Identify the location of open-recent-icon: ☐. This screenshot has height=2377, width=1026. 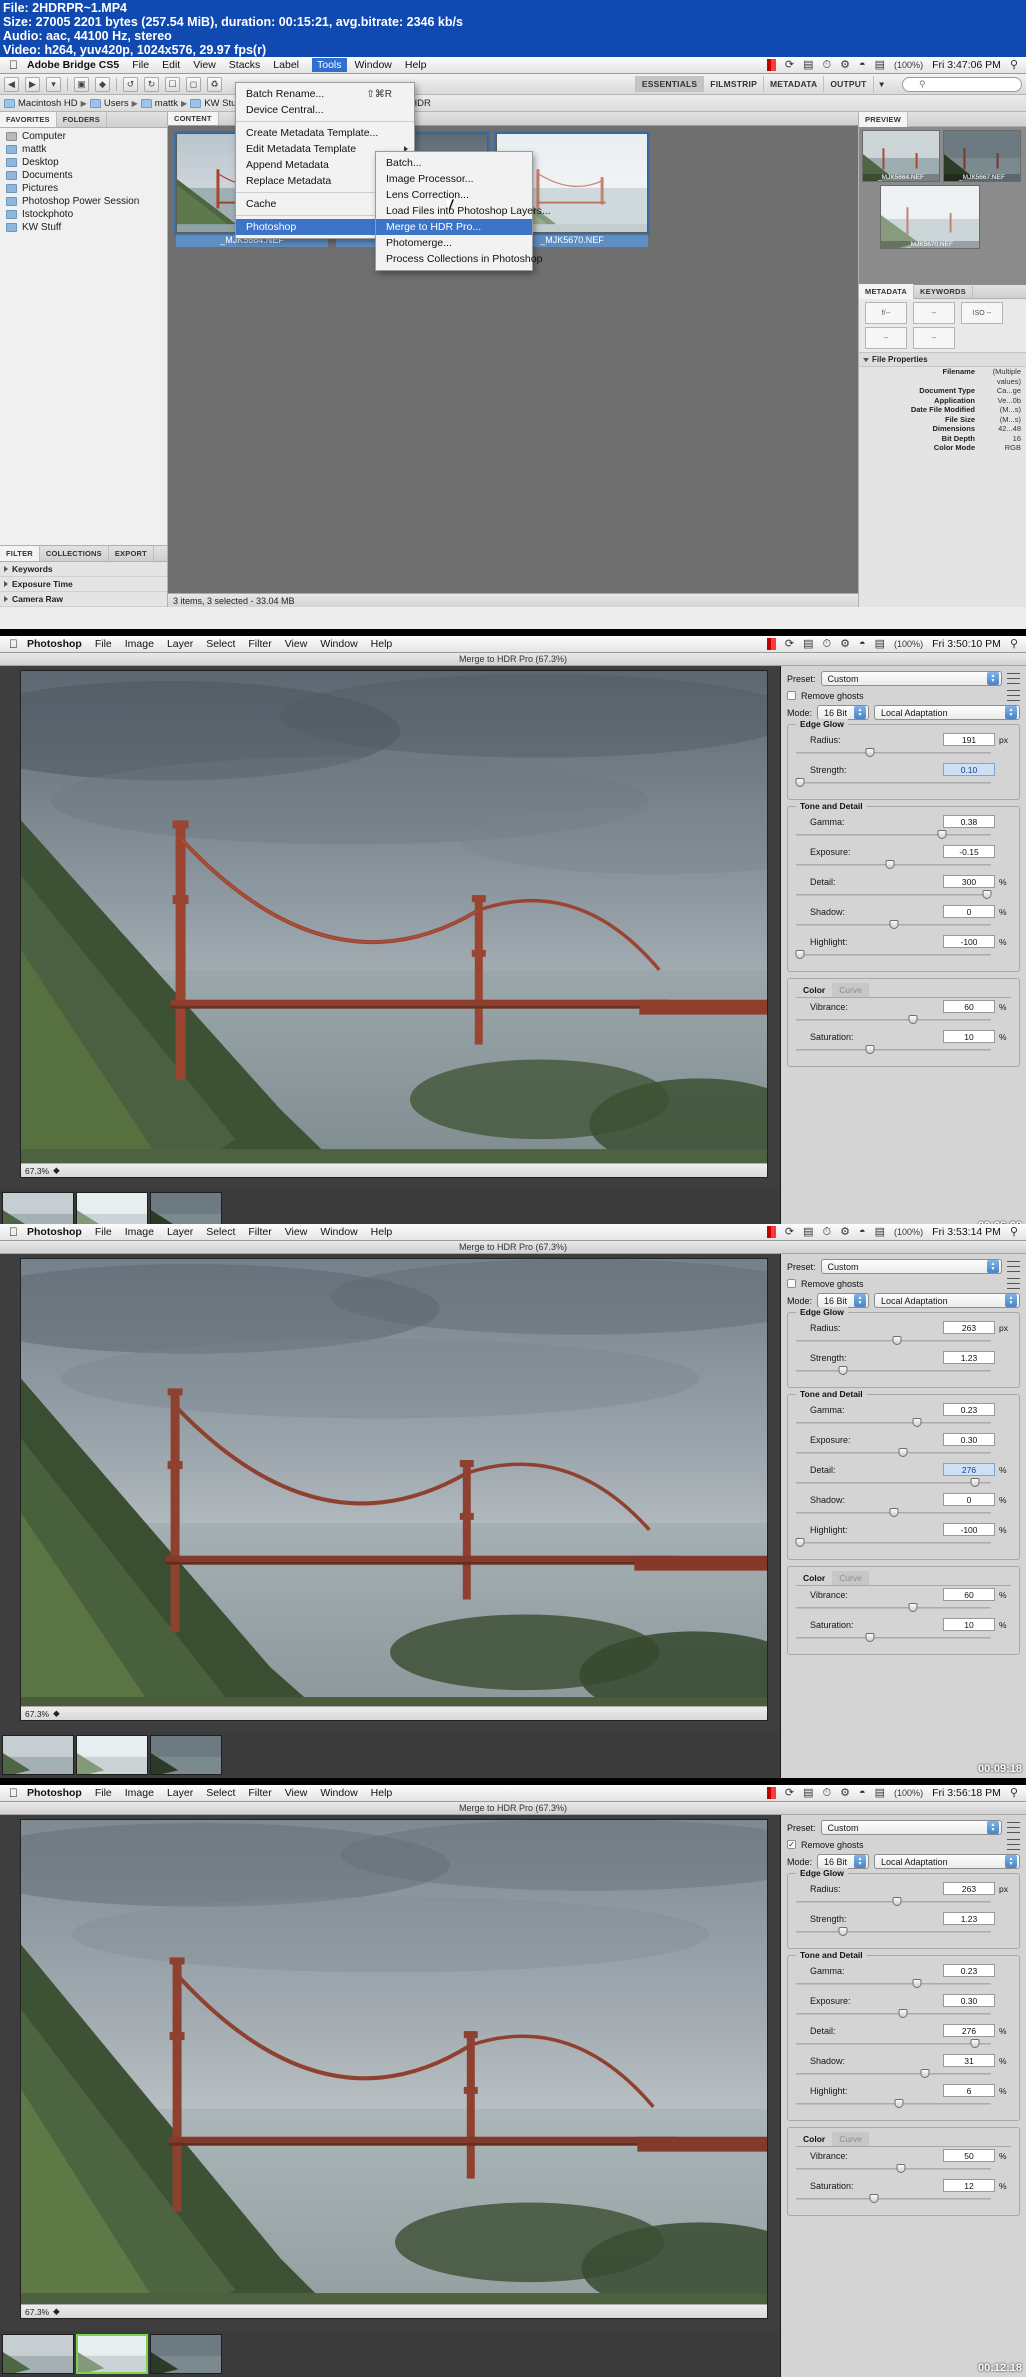
(172, 84).